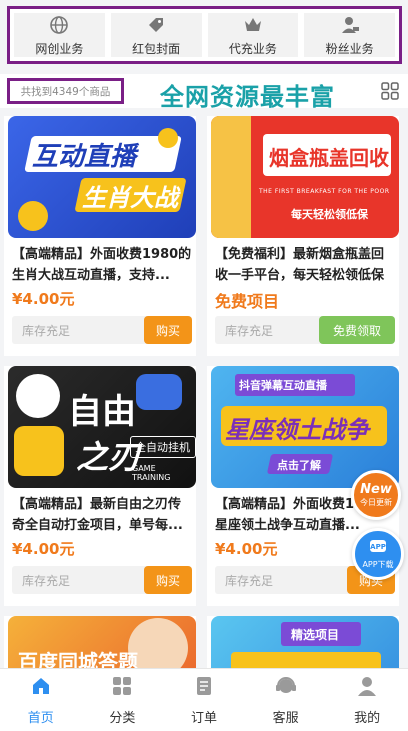 Image resolution: width=408 pixels, height=731 pixels. What do you see at coordinates (78, 659) in the screenshot?
I see `banner-line: 百度同城答题` at bounding box center [78, 659].